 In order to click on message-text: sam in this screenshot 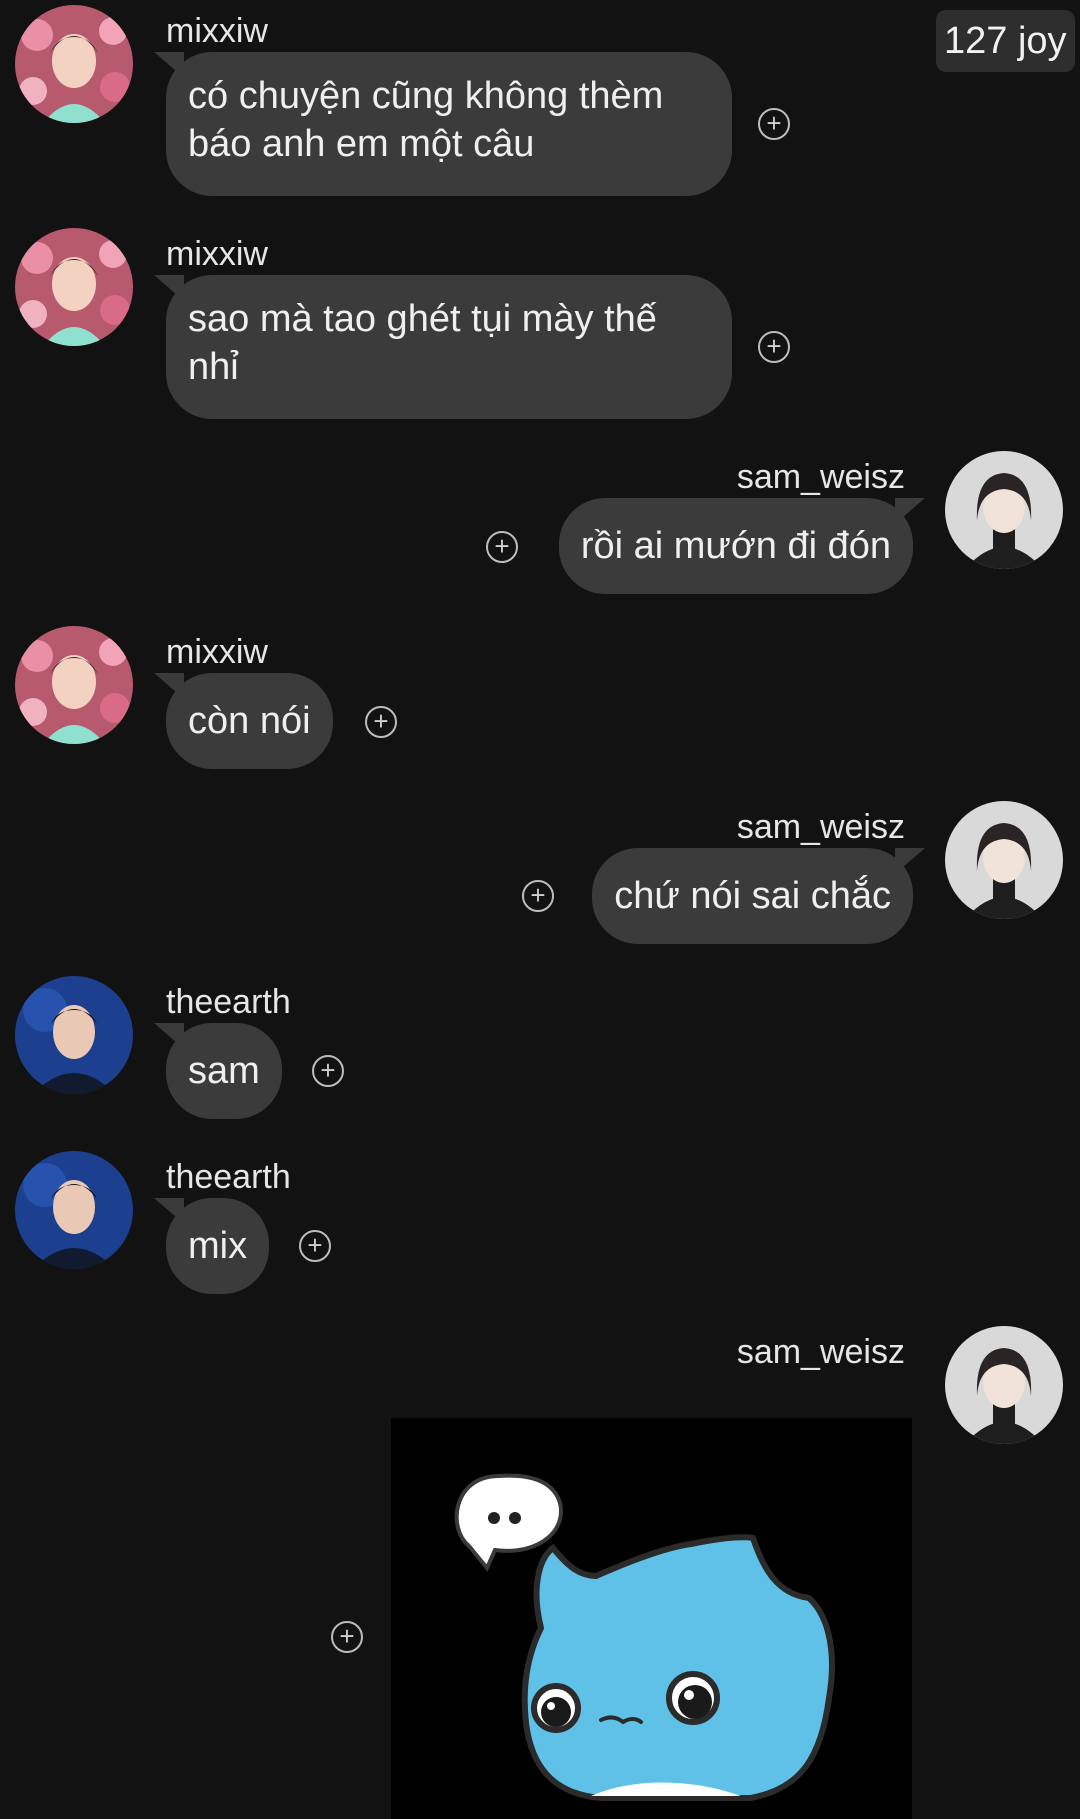, I will do `click(224, 1071)`.